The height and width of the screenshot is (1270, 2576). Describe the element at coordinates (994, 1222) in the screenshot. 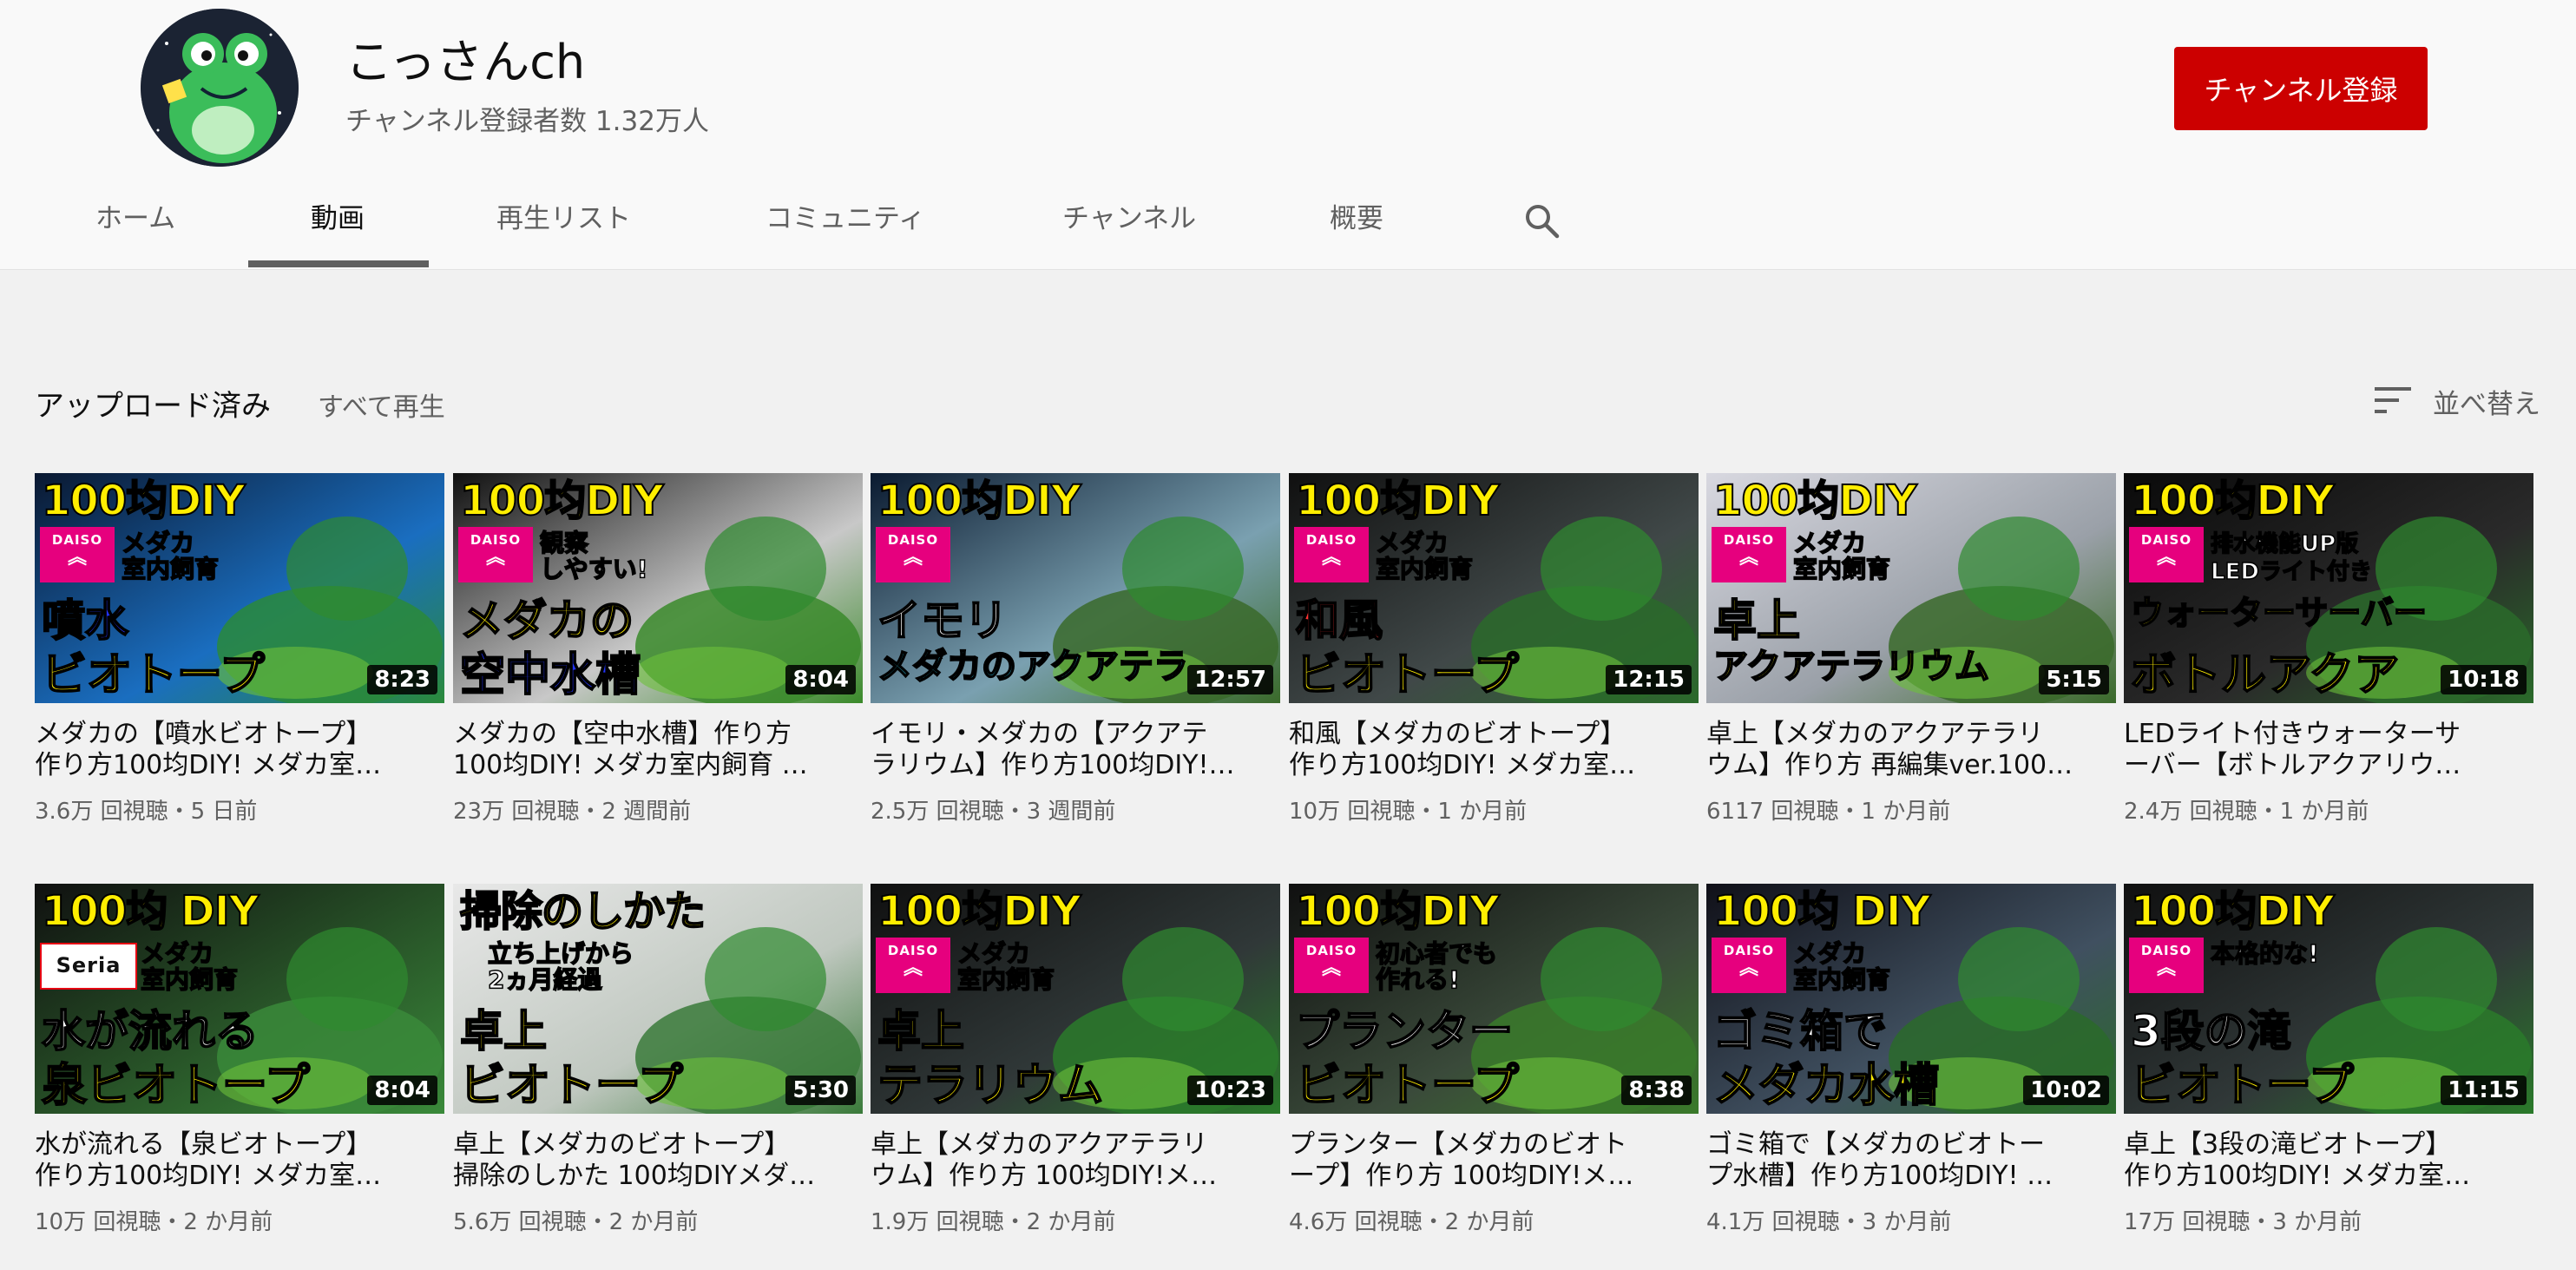

I see `video-meta: 1.9万 回視聴・2 か月前` at that location.